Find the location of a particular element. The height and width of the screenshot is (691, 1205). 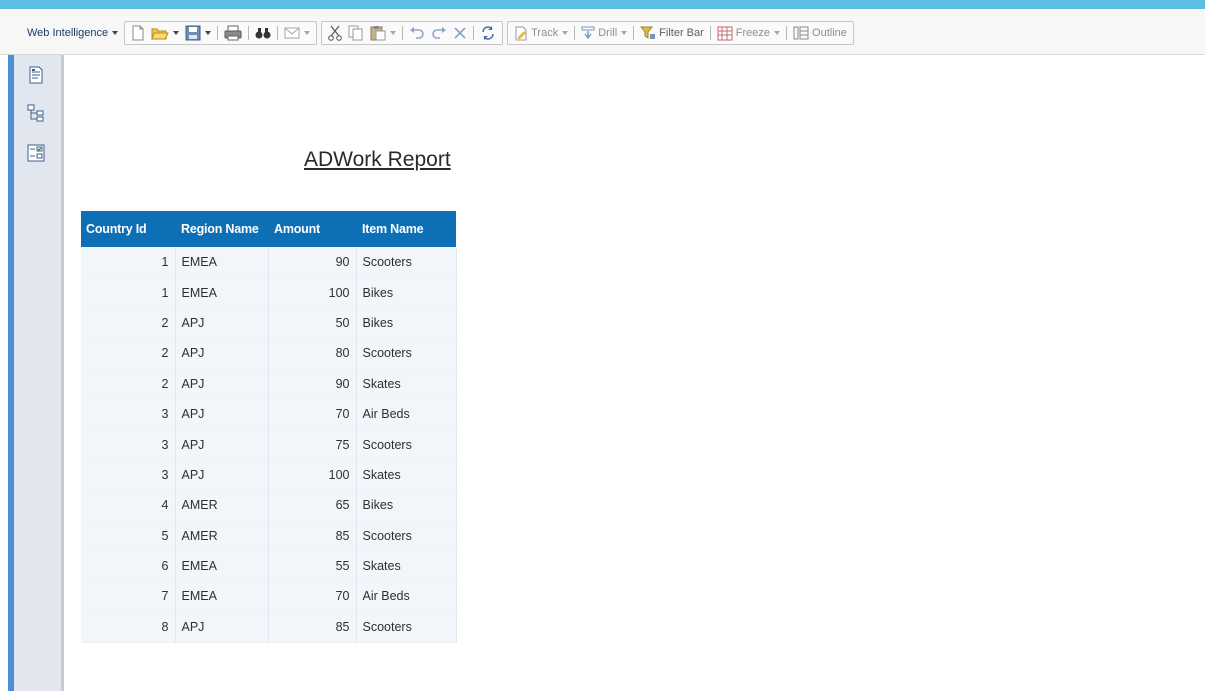

cut-button is located at coordinates (335, 33).